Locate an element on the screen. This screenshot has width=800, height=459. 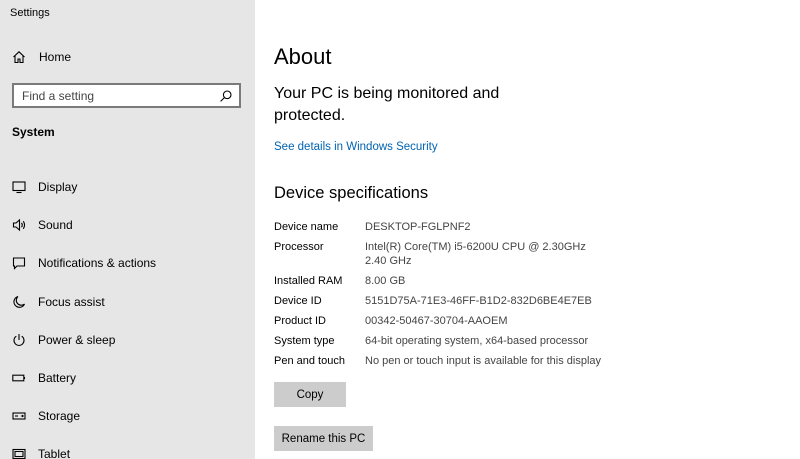
sidebar-home-label: Home is located at coordinates (55, 57).